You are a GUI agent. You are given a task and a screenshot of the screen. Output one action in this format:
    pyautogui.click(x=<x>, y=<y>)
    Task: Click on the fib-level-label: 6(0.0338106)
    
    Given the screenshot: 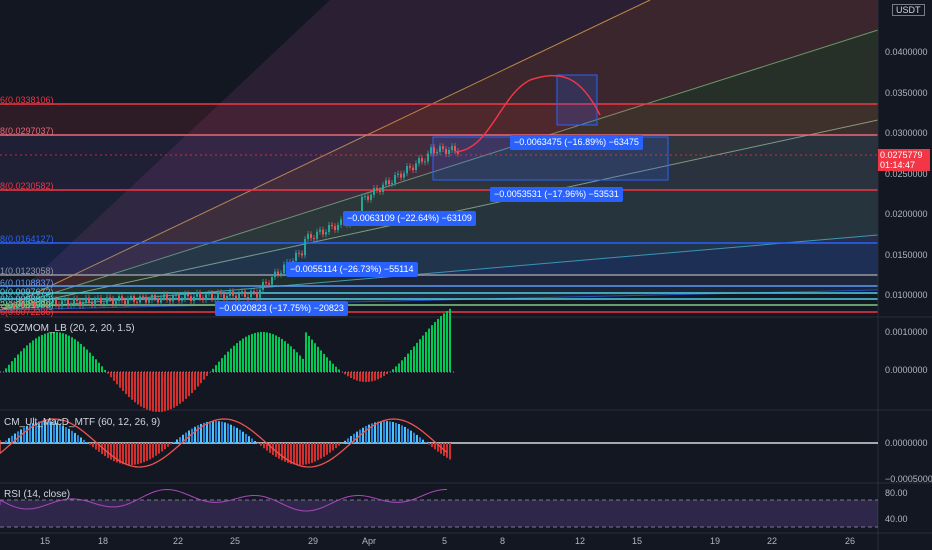 What is the action you would take?
    pyautogui.click(x=27, y=100)
    